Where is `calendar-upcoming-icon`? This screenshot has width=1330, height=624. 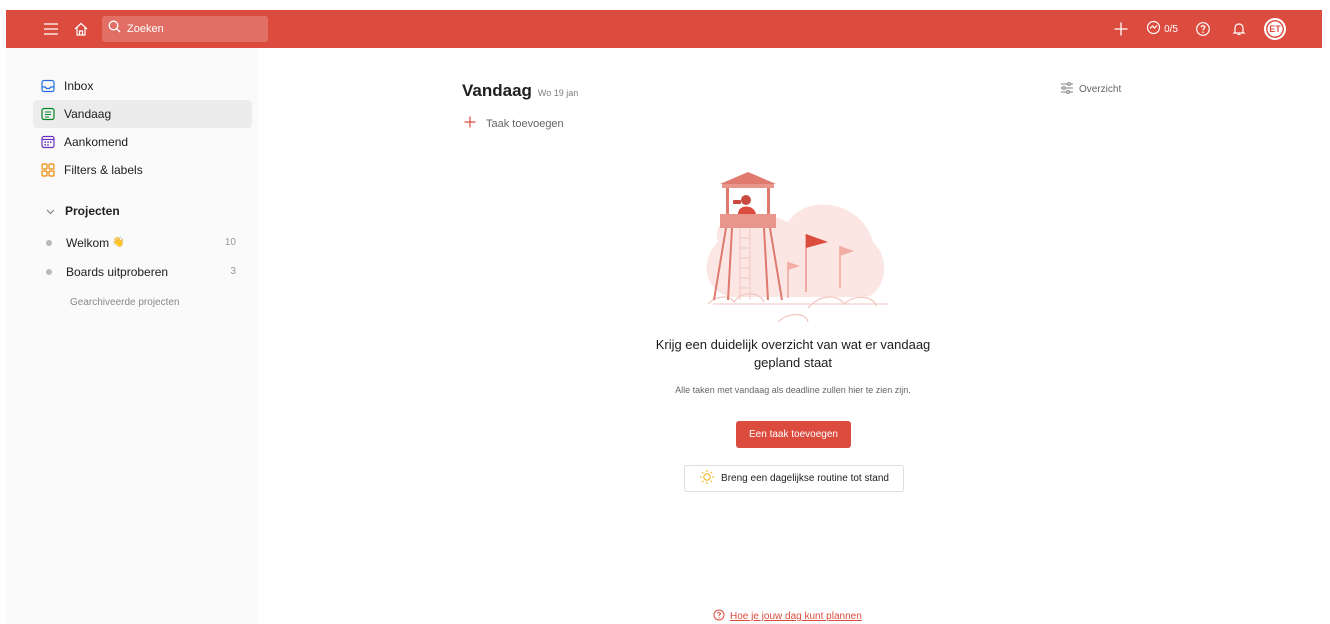 calendar-upcoming-icon is located at coordinates (48, 142).